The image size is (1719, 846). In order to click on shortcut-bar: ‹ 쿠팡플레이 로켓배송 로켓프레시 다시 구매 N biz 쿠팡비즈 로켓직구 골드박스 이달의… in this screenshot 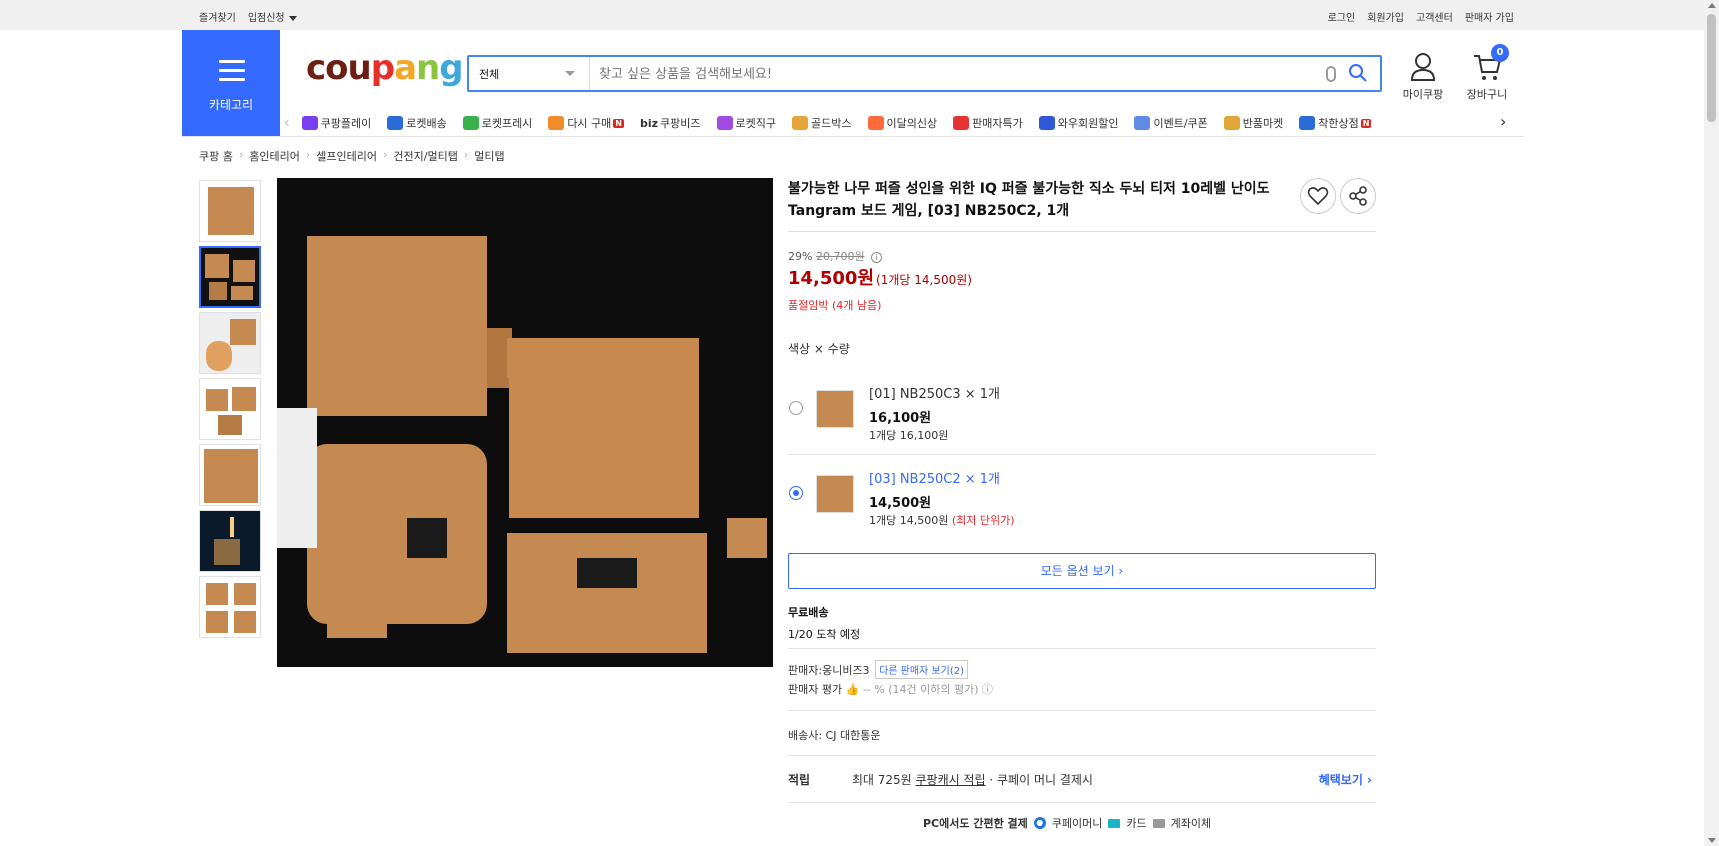, I will do `click(904, 123)`.